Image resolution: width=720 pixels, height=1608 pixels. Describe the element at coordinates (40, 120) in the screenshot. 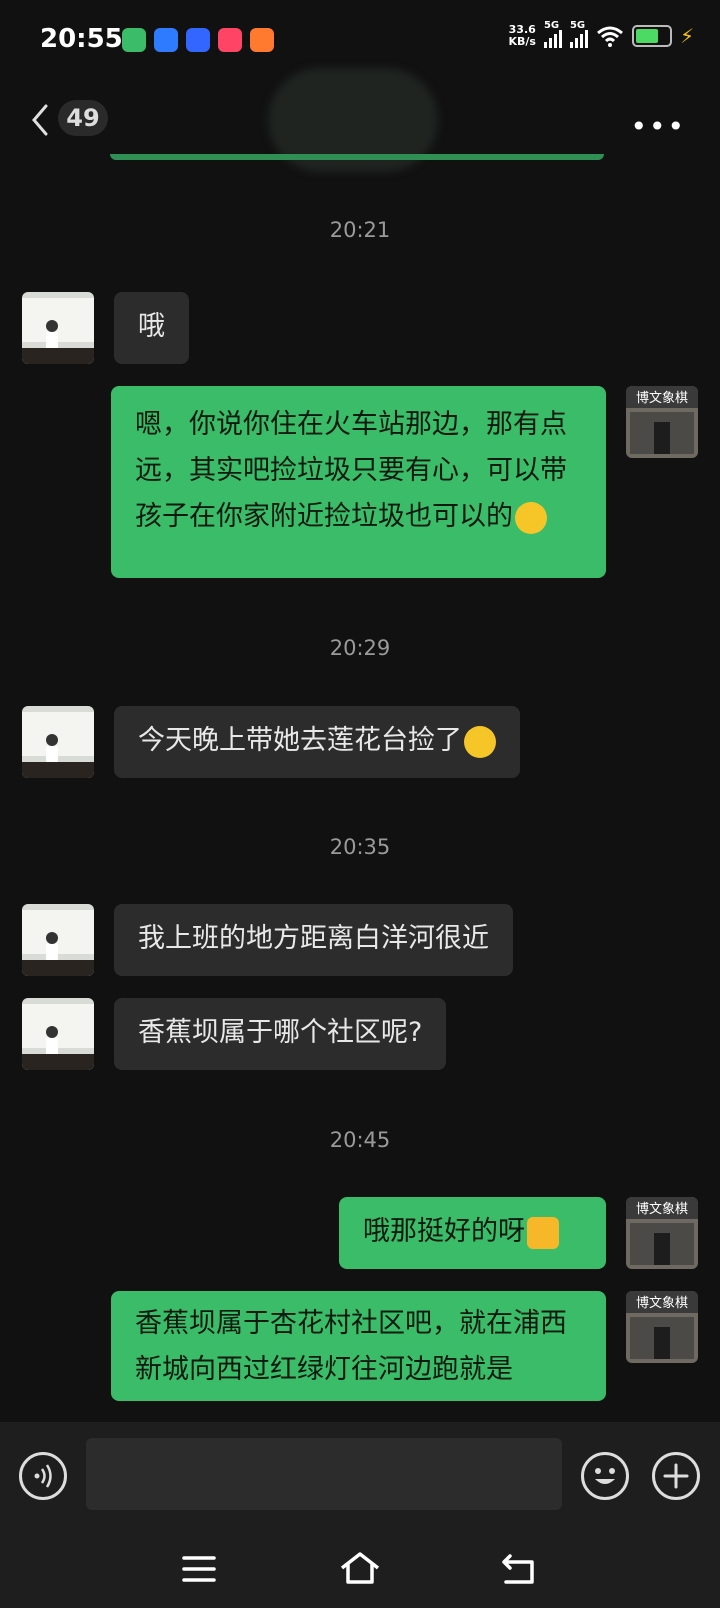

I see `chevron-left-icon` at that location.